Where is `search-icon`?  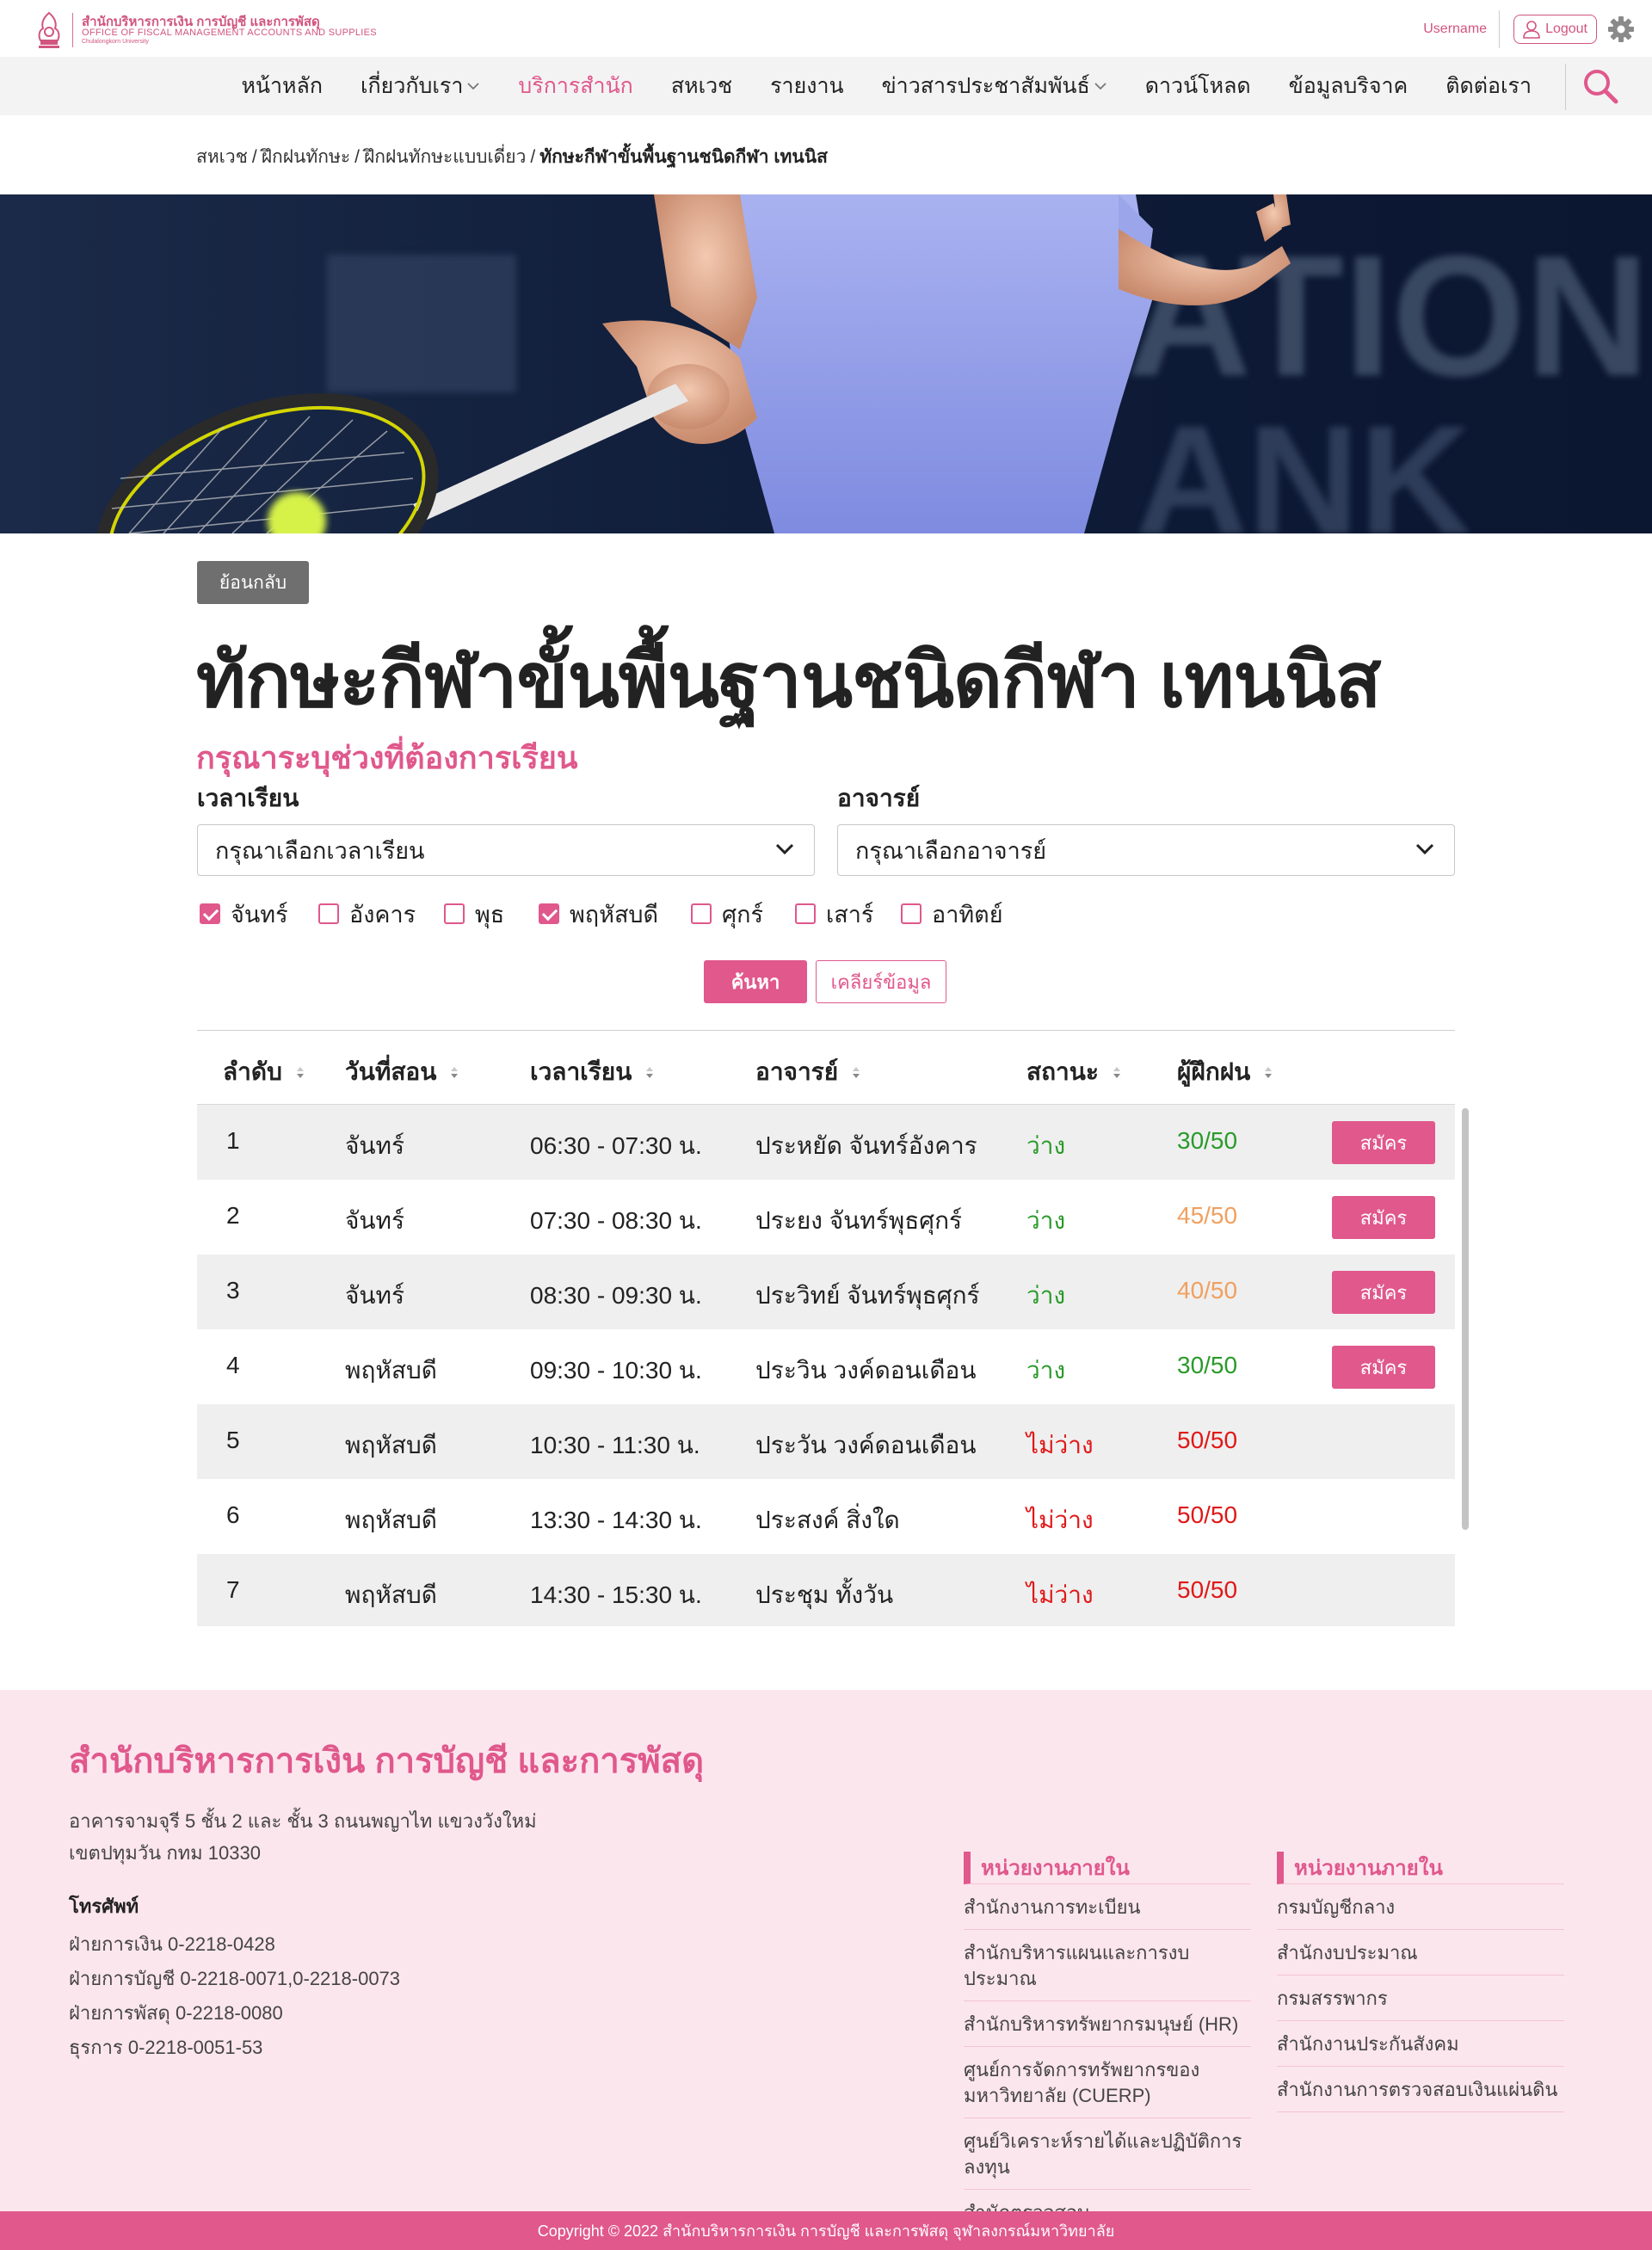
search-icon is located at coordinates (1600, 86).